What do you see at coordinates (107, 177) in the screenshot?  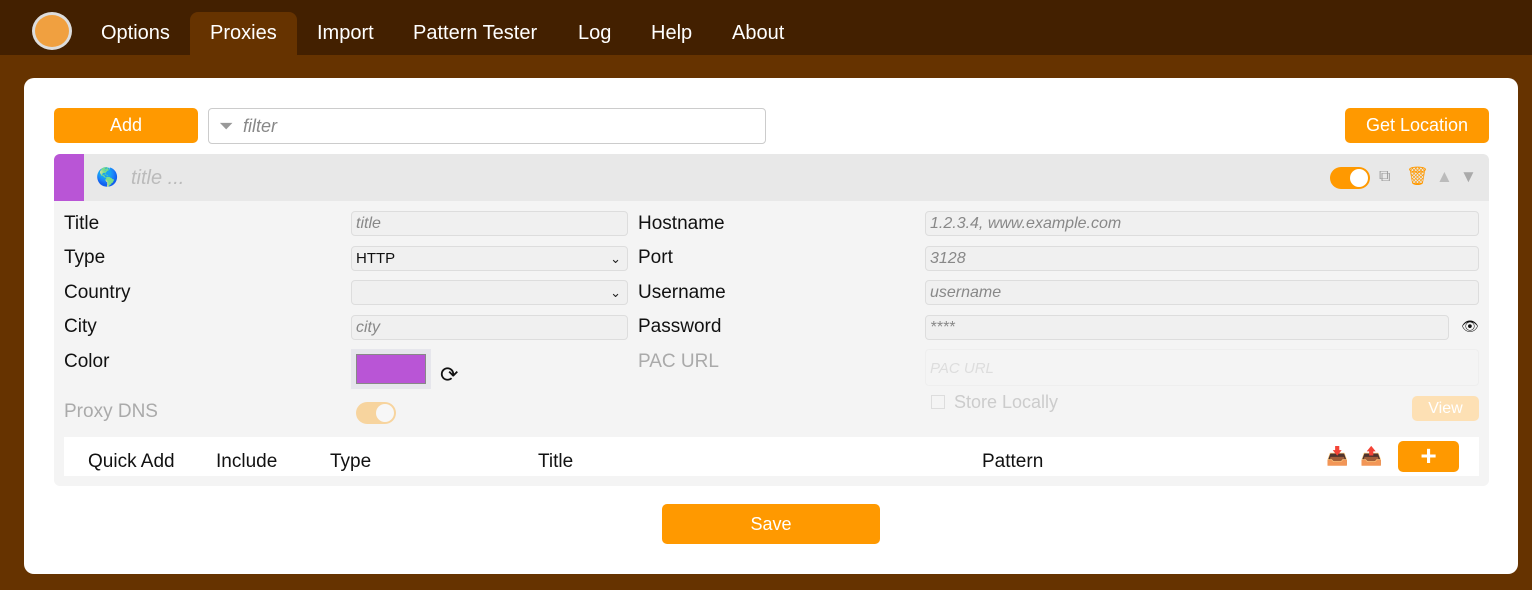 I see `globe-icon: 🌎` at bounding box center [107, 177].